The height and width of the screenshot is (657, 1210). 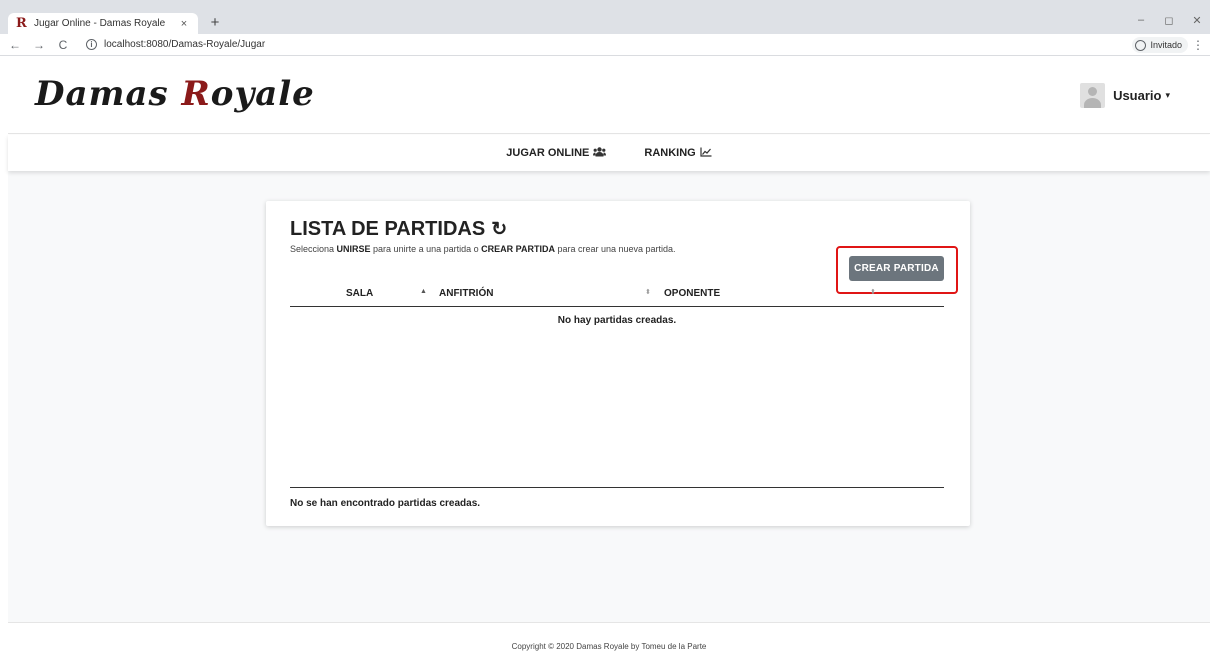 What do you see at coordinates (39, 45) in the screenshot?
I see `forward-icon: →` at bounding box center [39, 45].